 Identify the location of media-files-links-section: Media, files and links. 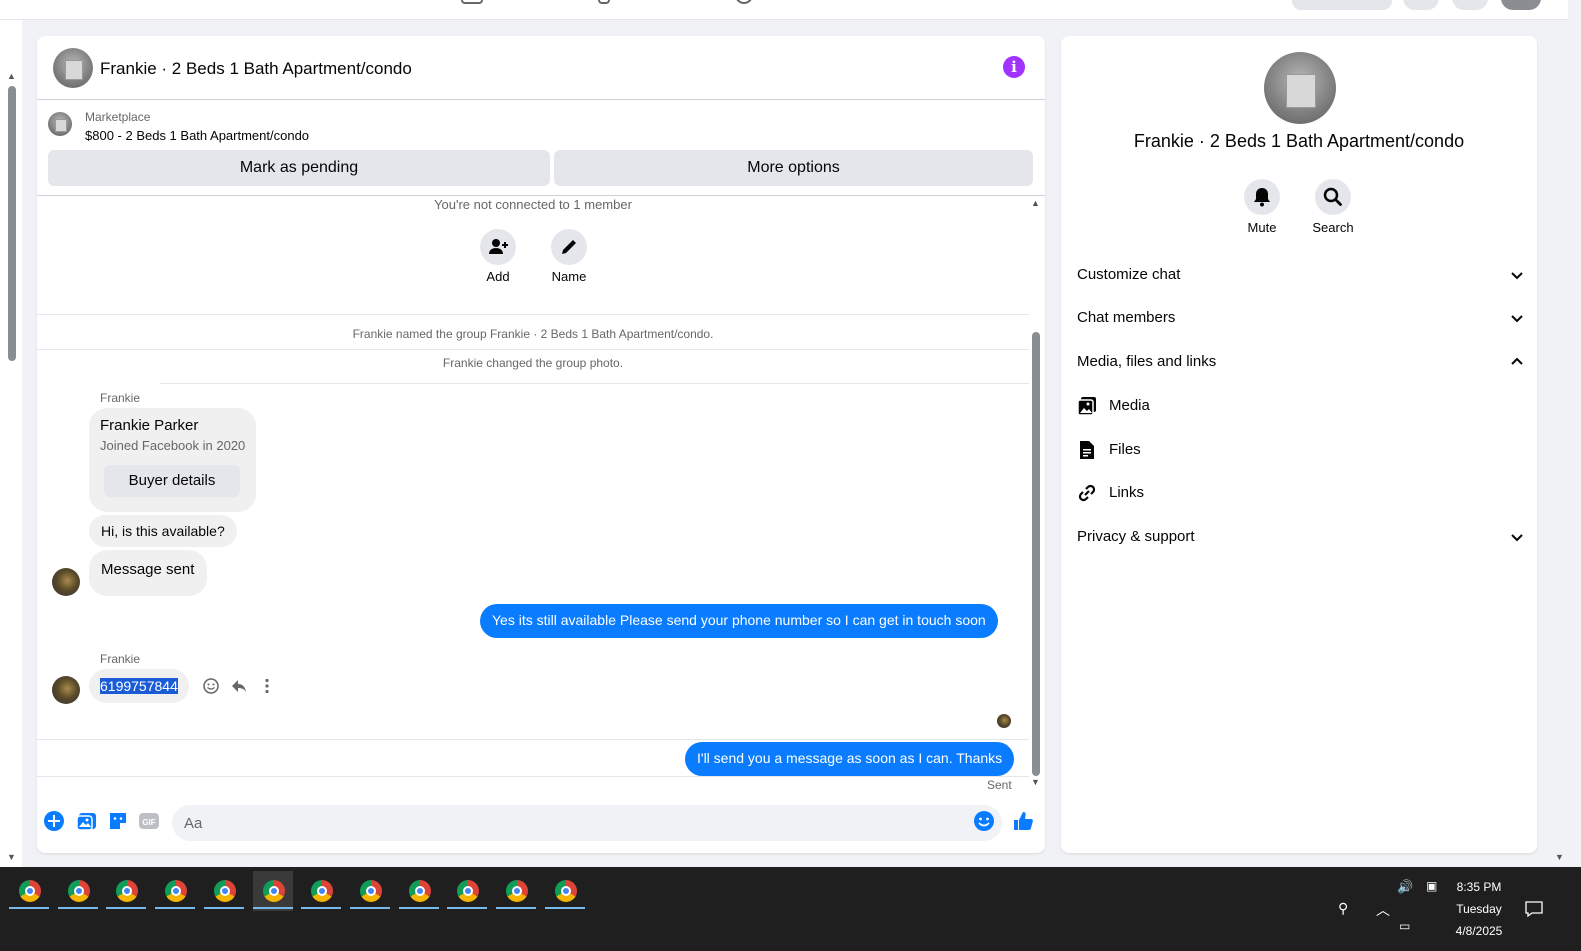
(1301, 362).